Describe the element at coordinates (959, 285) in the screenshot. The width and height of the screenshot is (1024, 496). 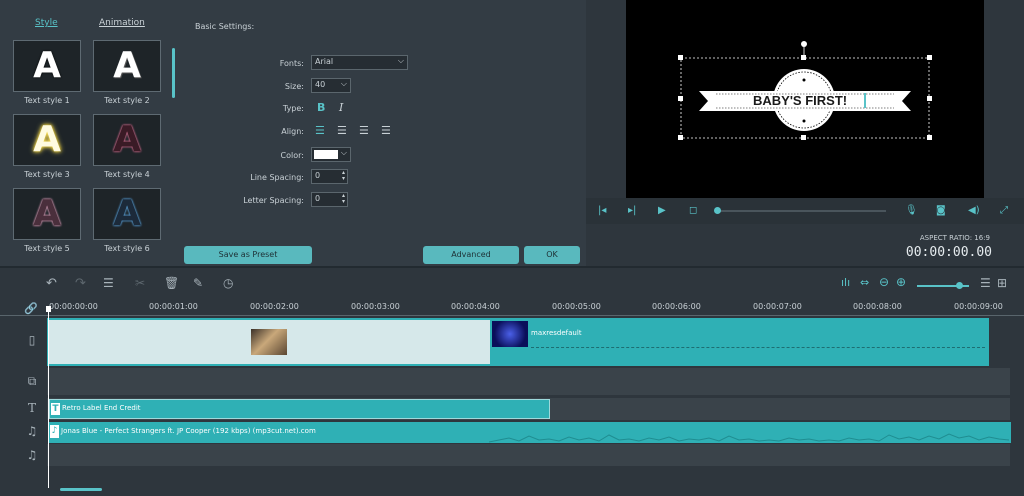
I see `zoom-slider-knob` at that location.